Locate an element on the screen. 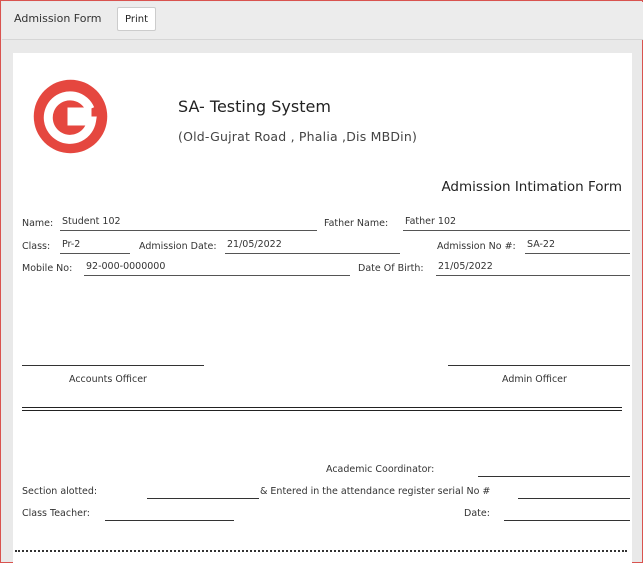  father-name-value: Father 102 is located at coordinates (516, 223).